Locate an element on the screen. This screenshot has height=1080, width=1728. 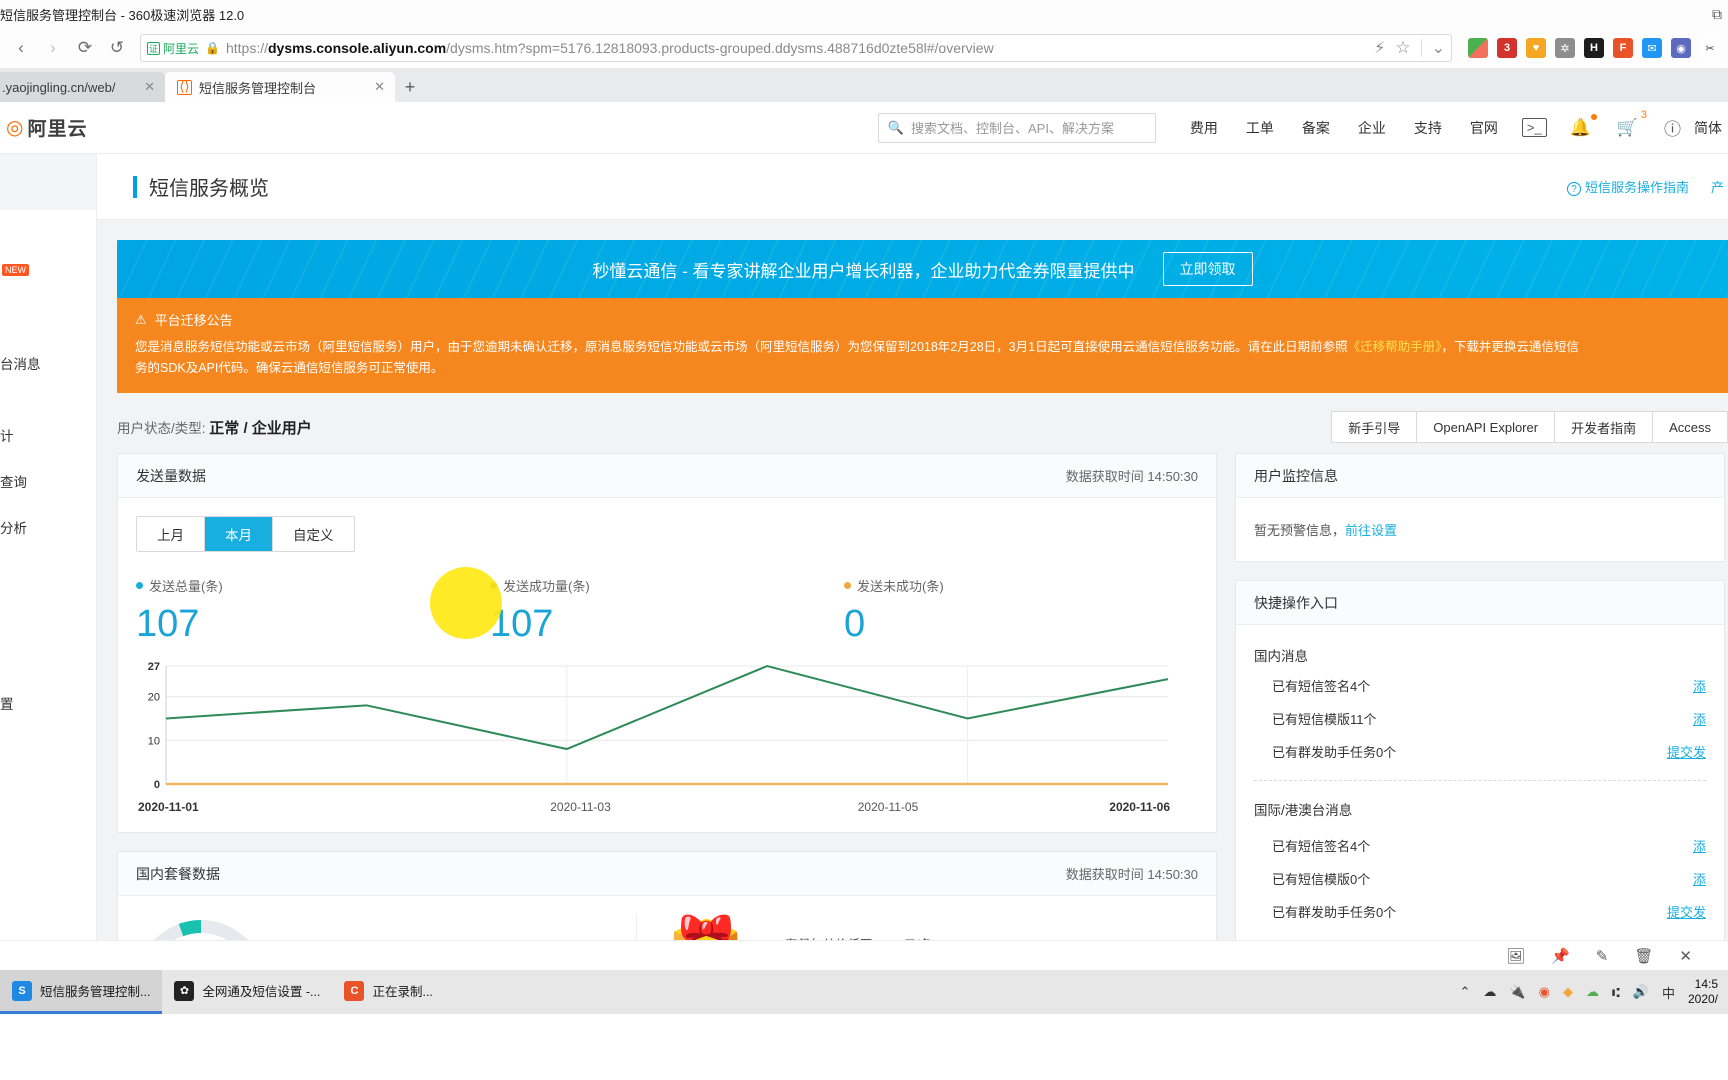
onedrive-icon: ☁ is located at coordinates (1489, 992).